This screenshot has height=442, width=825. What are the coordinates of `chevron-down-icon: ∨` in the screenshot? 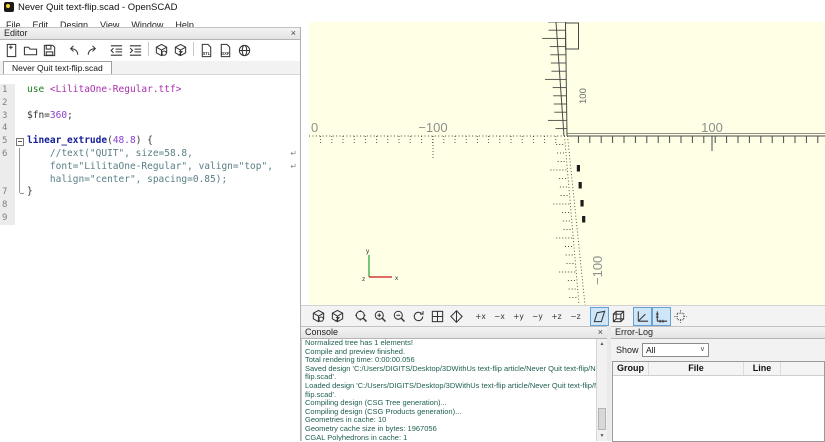 It's located at (702, 349).